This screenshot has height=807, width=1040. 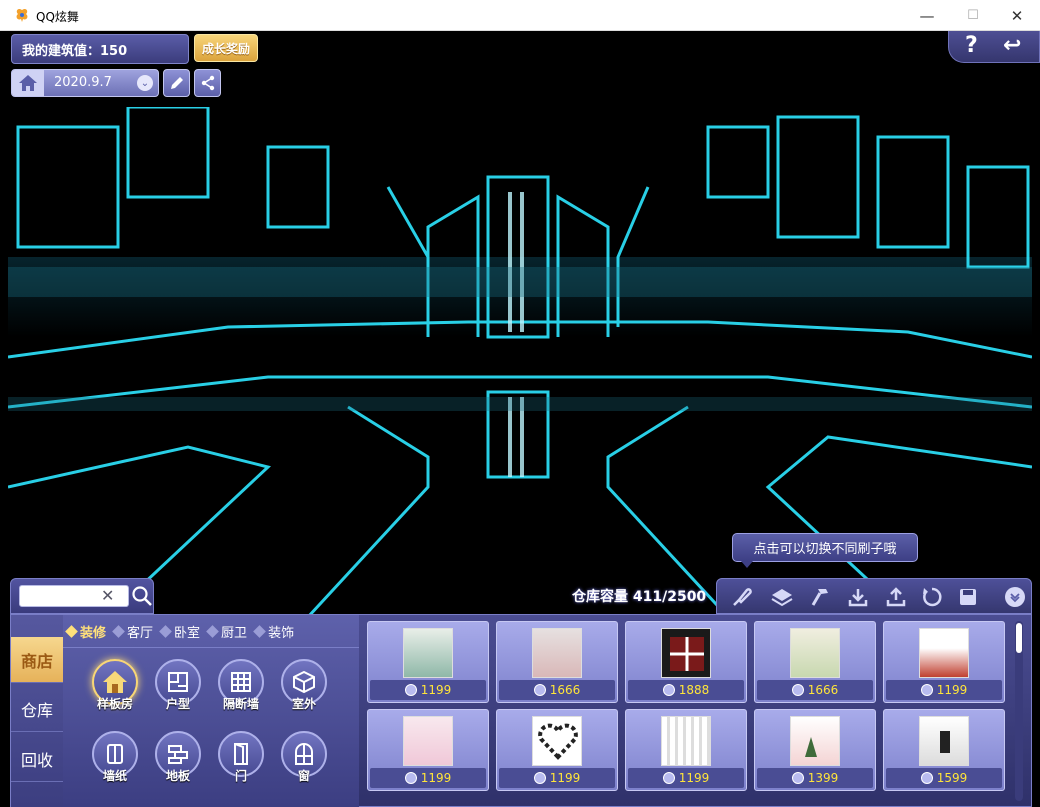 What do you see at coordinates (57, 17) in the screenshot?
I see `window-title: QQ炫舞` at bounding box center [57, 17].